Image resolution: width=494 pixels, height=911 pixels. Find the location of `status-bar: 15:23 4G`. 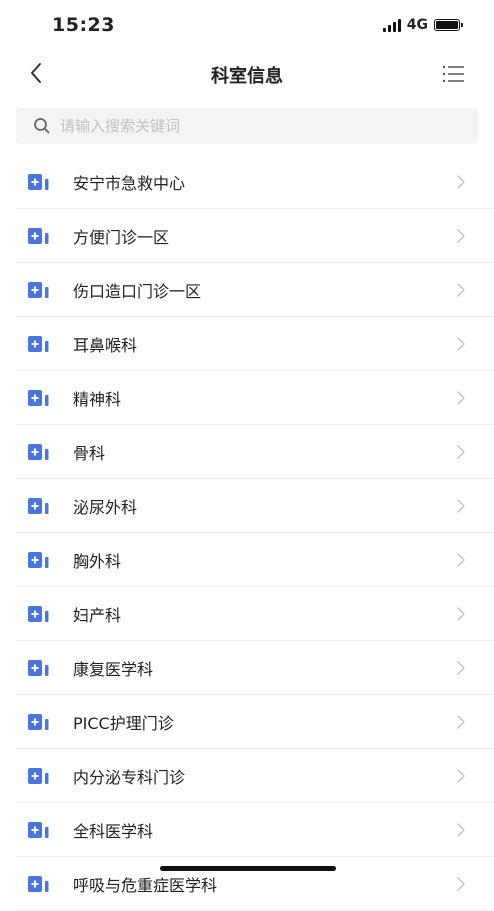

status-bar: 15:23 4G is located at coordinates (247, 26).